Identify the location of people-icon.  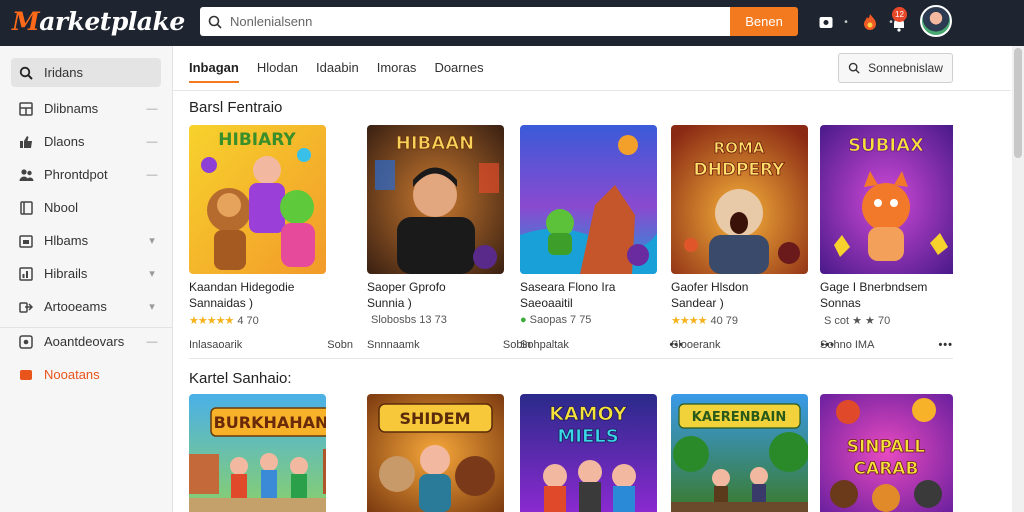
(26, 175).